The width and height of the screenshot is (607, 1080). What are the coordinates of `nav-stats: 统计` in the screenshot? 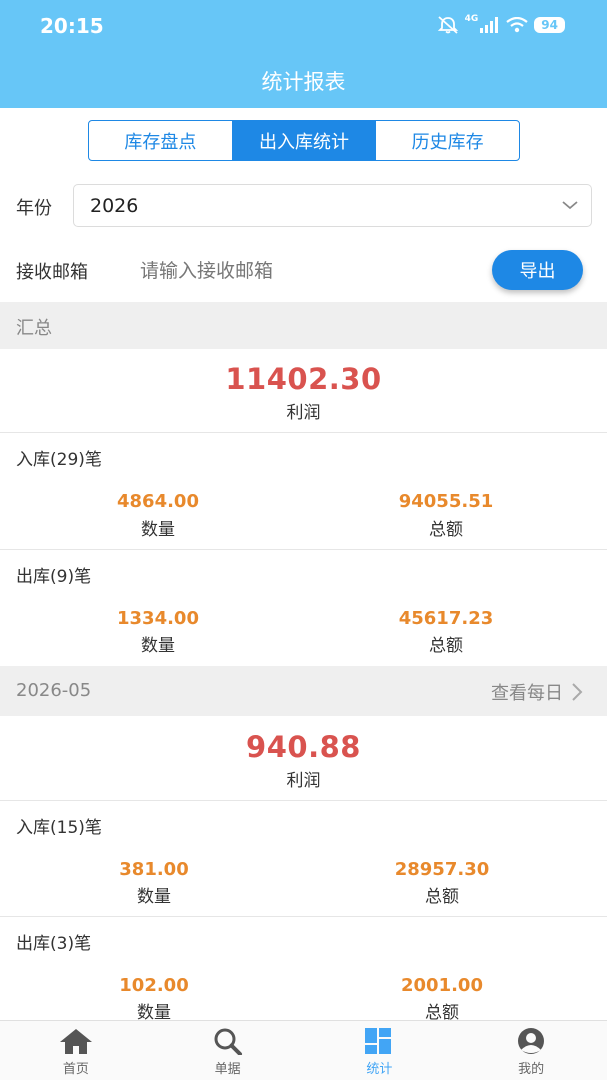 It's located at (380, 1050).